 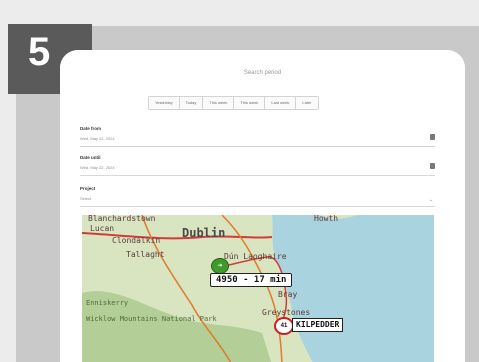 I want to click on destination-pin-icon: 41, so click(x=284, y=326).